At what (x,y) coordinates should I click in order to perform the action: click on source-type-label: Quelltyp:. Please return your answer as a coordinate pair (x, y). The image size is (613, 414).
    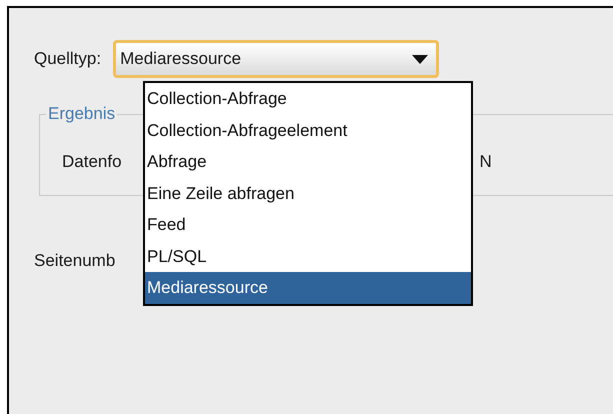
    Looking at the image, I should click on (68, 59).